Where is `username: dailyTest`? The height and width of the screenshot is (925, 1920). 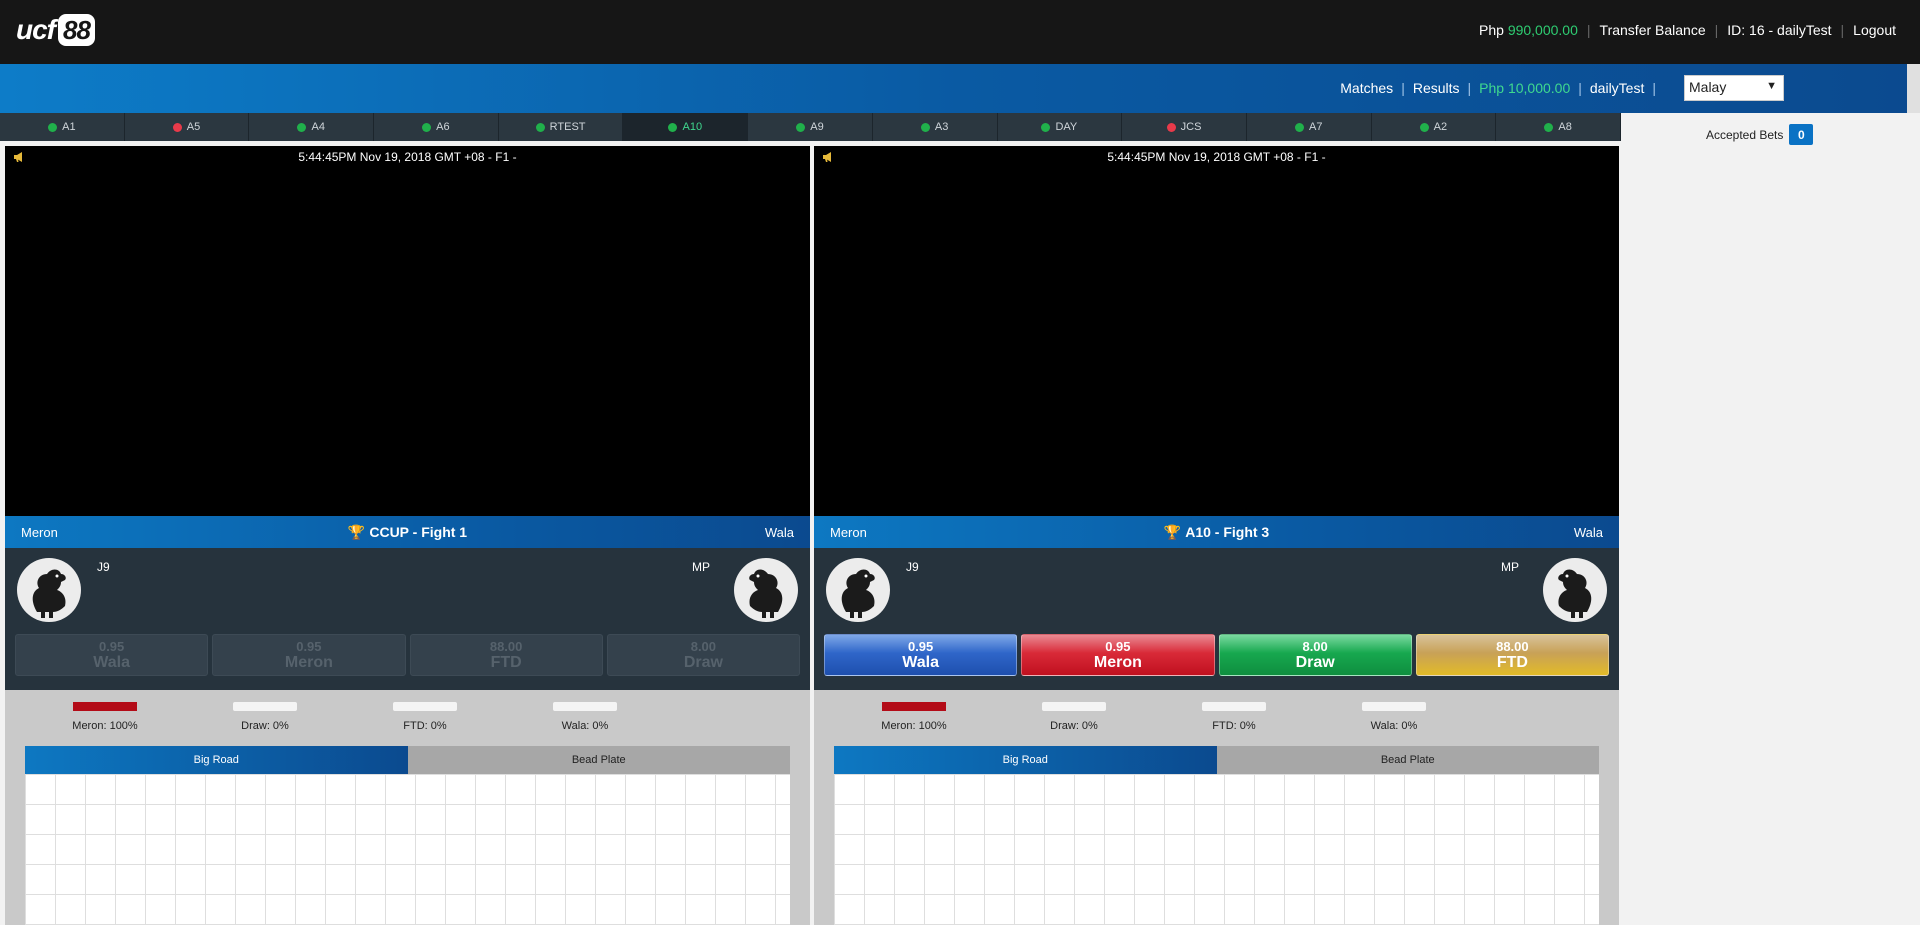
username: dailyTest is located at coordinates (1617, 88).